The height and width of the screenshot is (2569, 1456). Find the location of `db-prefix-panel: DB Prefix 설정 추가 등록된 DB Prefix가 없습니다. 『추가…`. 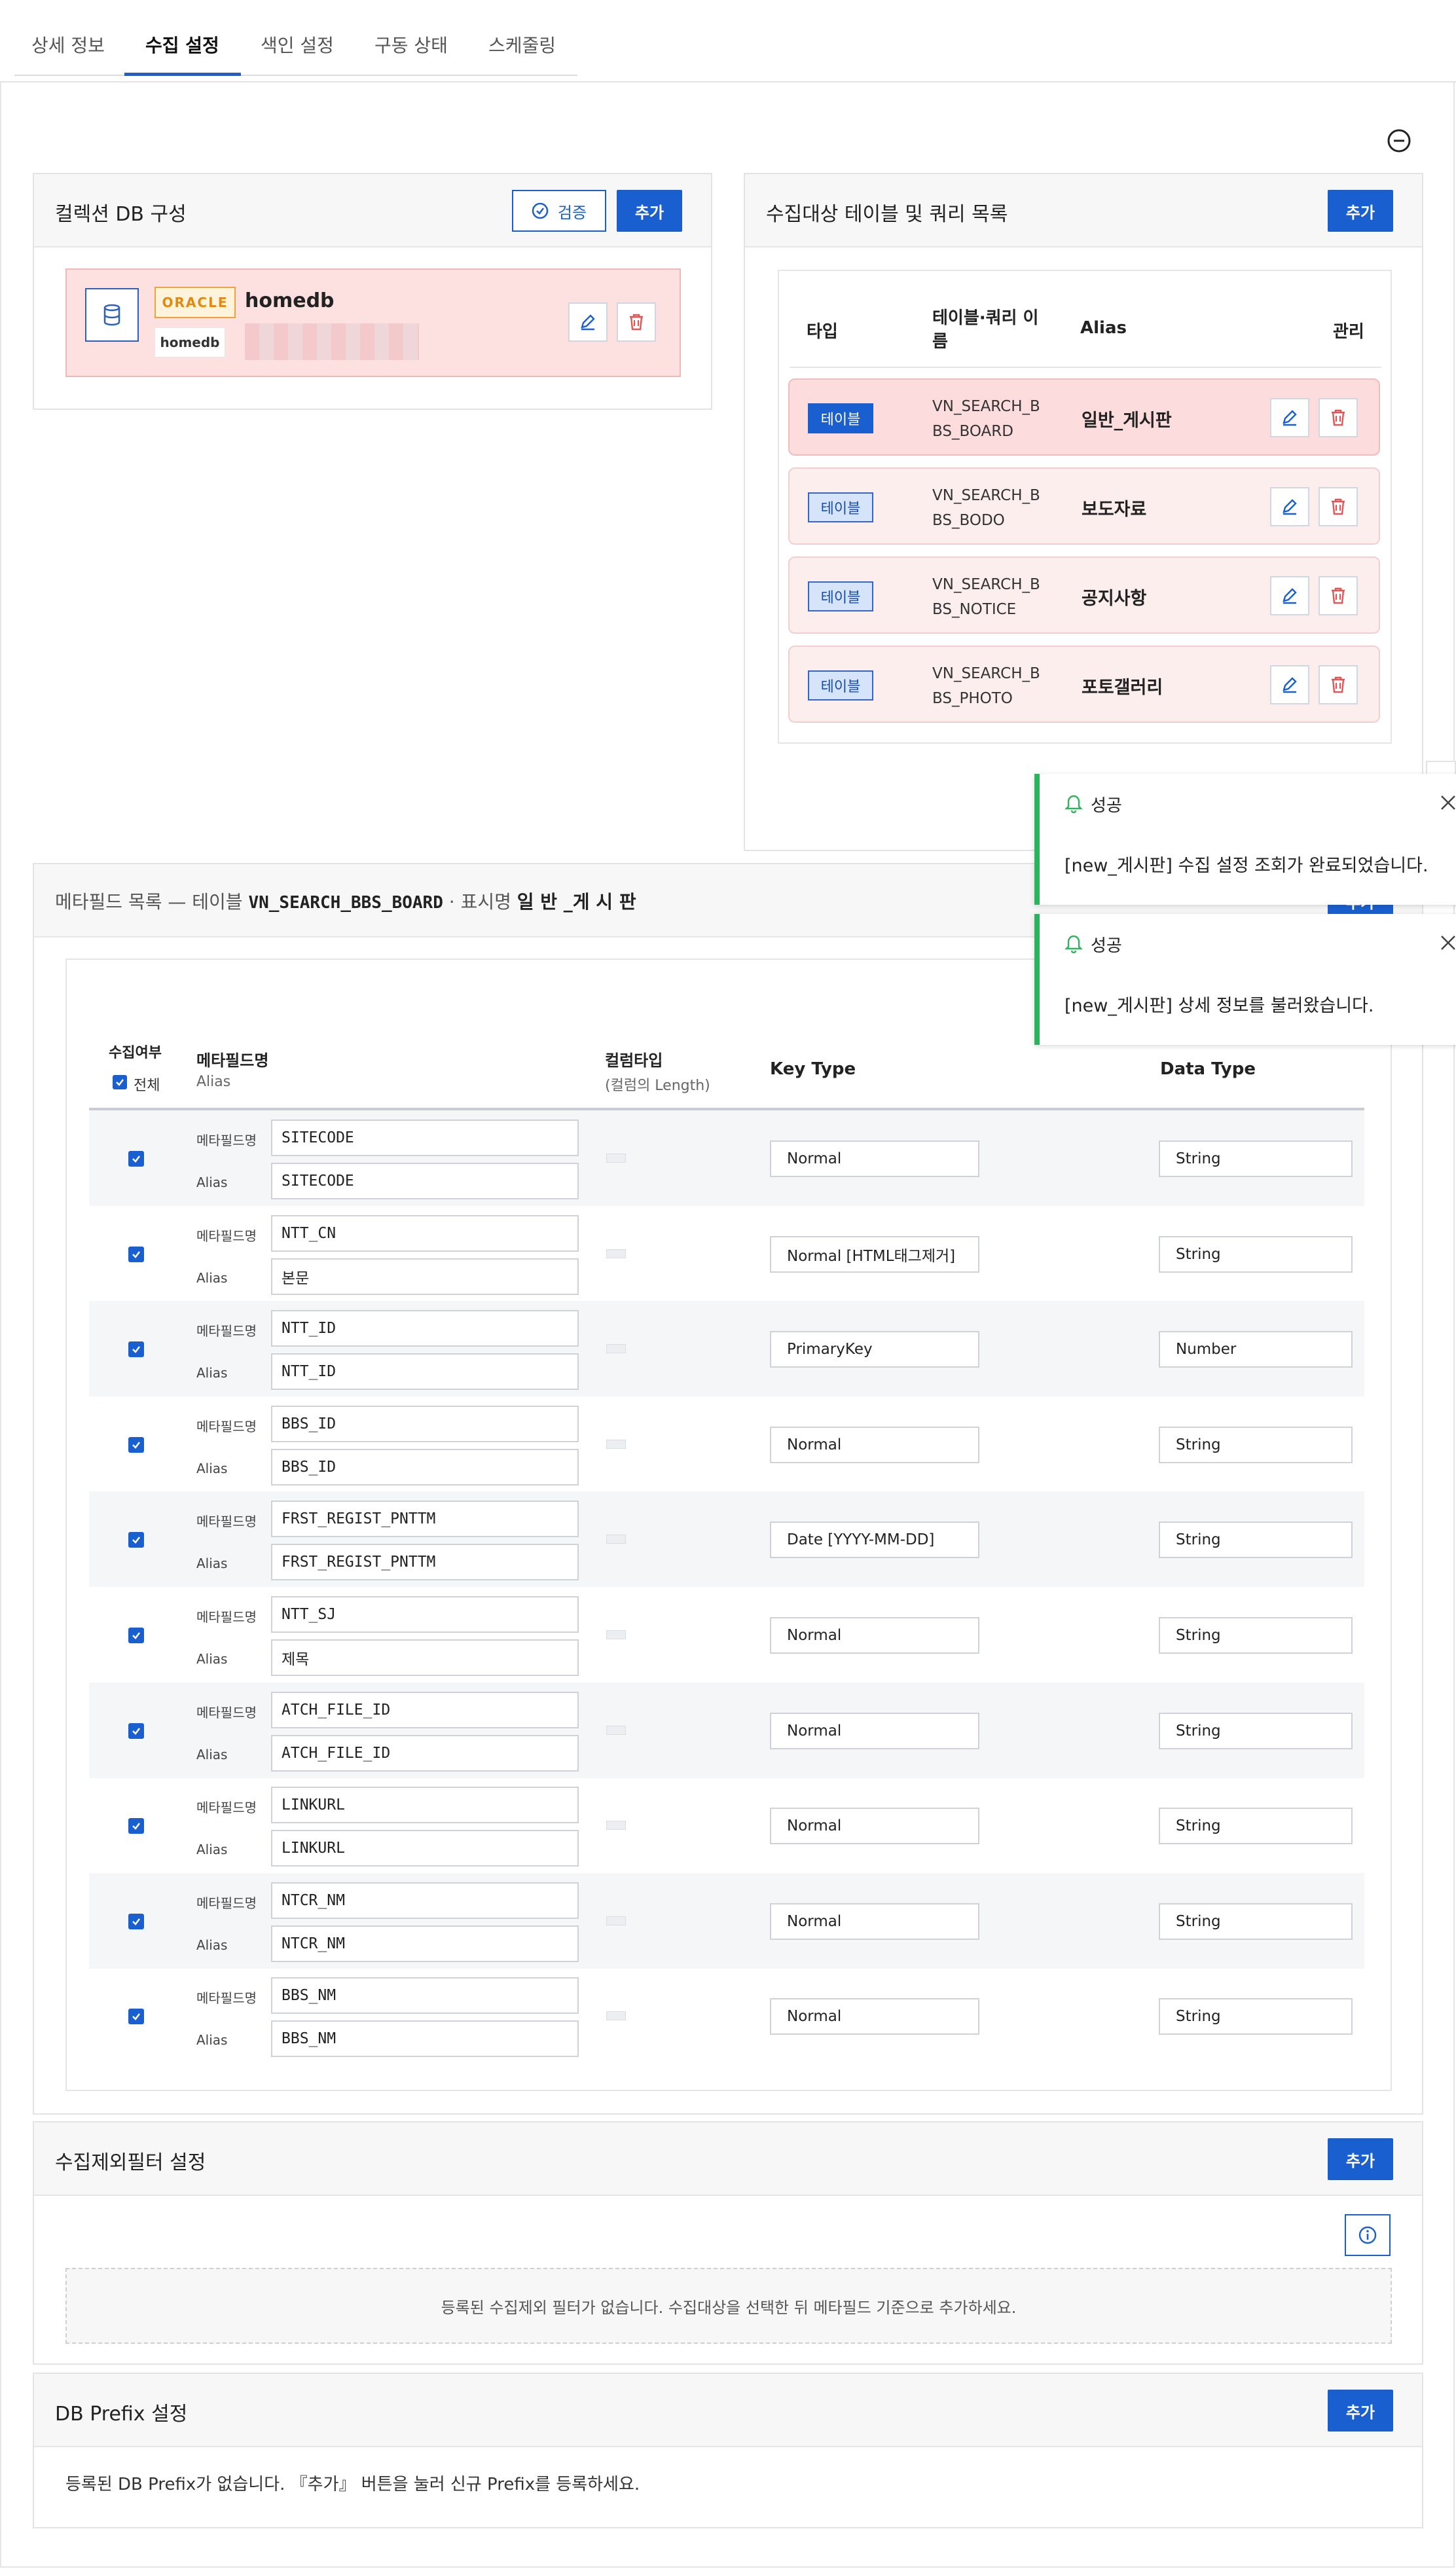

db-prefix-panel: DB Prefix 설정 추가 등록된 DB Prefix가 없습니다. 『추가… is located at coordinates (728, 2450).